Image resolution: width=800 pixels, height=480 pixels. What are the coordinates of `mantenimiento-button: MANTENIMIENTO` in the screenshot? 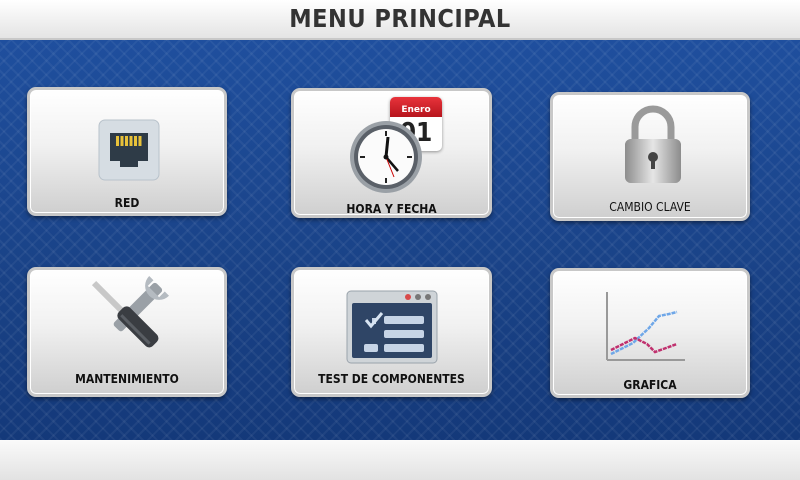 It's located at (127, 332).